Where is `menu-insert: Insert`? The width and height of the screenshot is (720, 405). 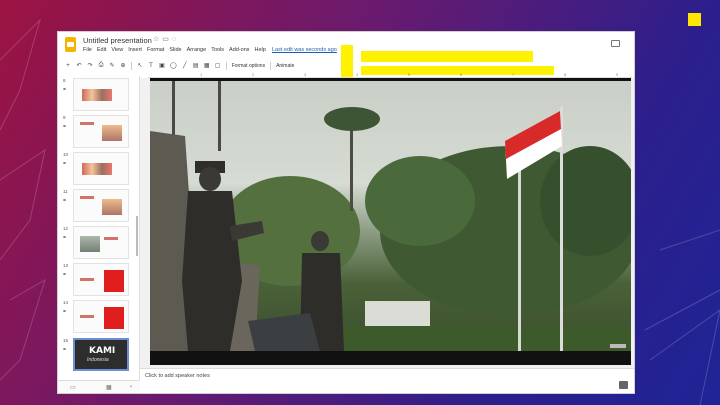
menu-insert: Insert is located at coordinates (135, 50).